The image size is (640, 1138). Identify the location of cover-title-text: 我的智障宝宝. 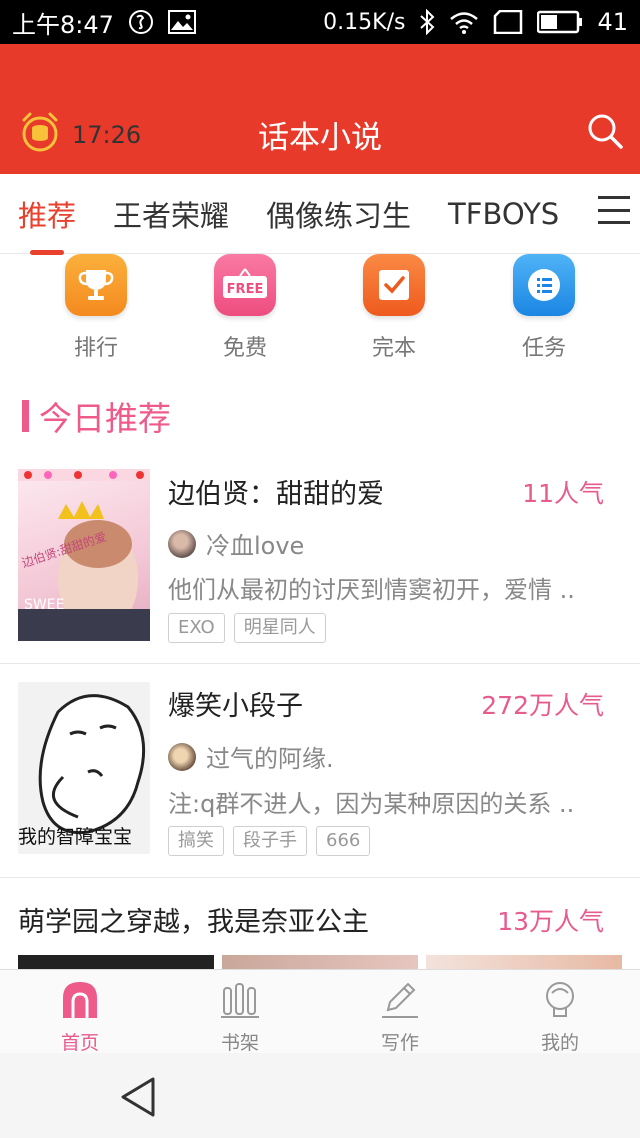
(75, 837).